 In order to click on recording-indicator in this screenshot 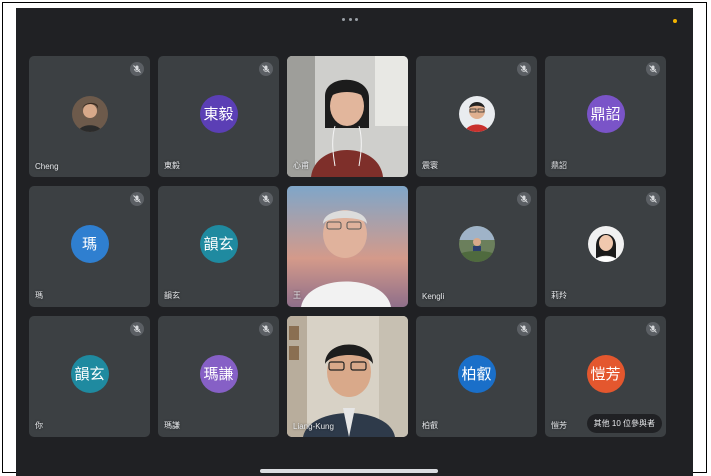, I will do `click(675, 21)`.